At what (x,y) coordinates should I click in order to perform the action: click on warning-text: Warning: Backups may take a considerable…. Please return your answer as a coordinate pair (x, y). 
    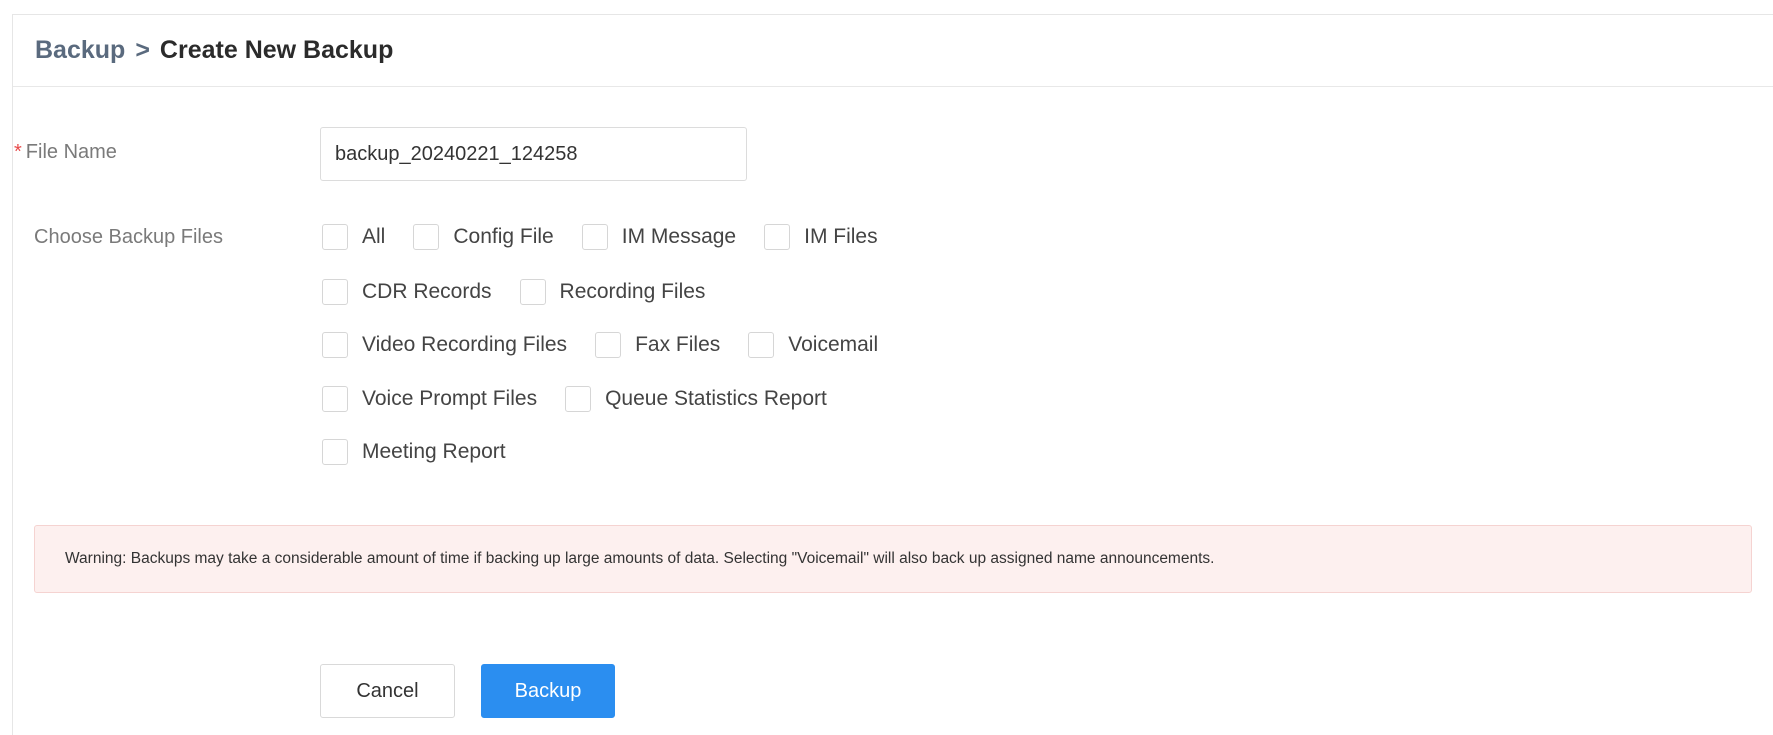
    Looking at the image, I should click on (640, 558).